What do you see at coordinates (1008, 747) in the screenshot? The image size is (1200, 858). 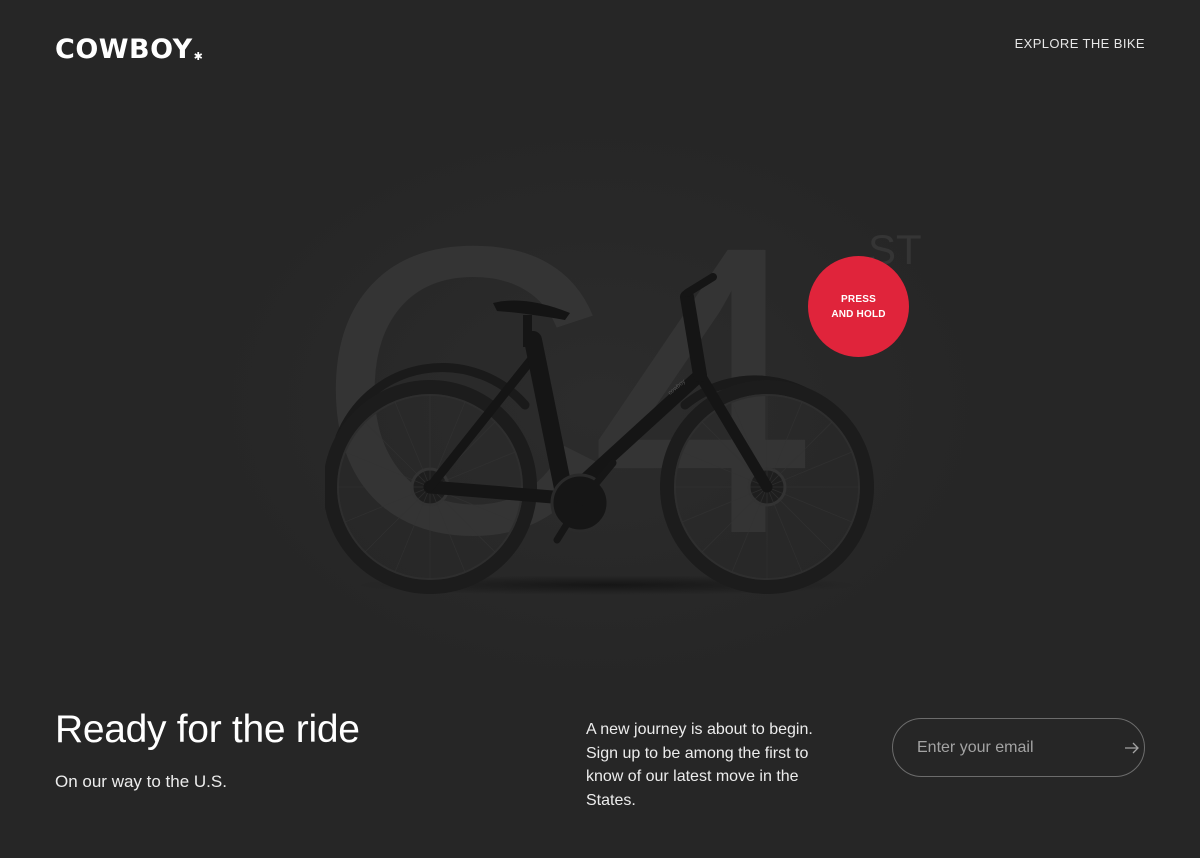 I see `email-input` at bounding box center [1008, 747].